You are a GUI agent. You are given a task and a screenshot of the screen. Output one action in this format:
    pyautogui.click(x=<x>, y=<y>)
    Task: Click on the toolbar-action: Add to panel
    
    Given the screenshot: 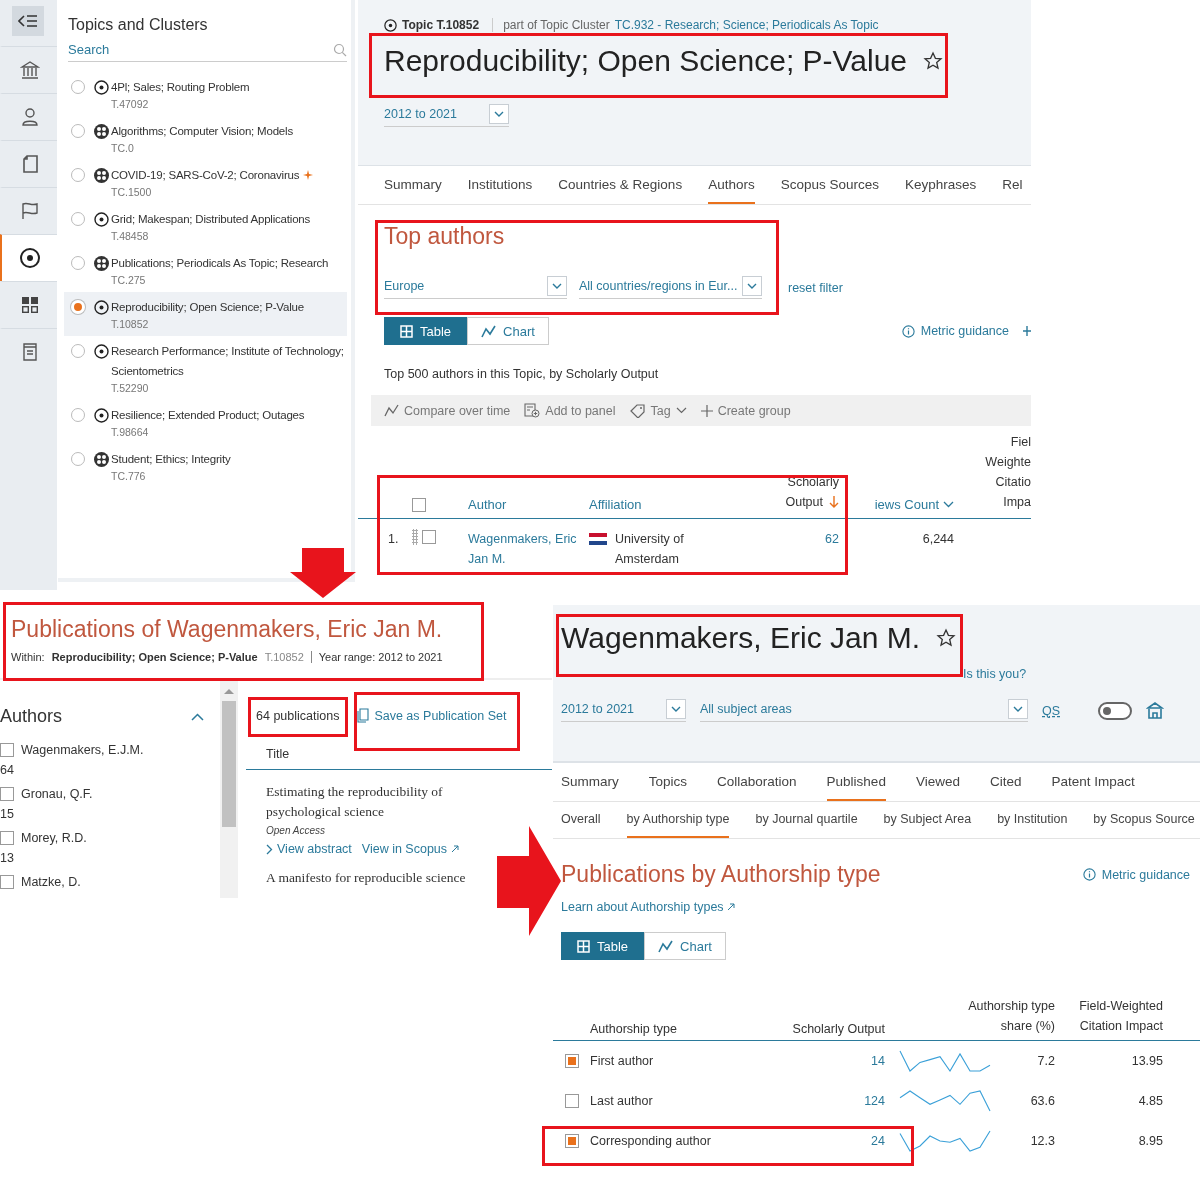 What is the action you would take?
    pyautogui.click(x=570, y=410)
    